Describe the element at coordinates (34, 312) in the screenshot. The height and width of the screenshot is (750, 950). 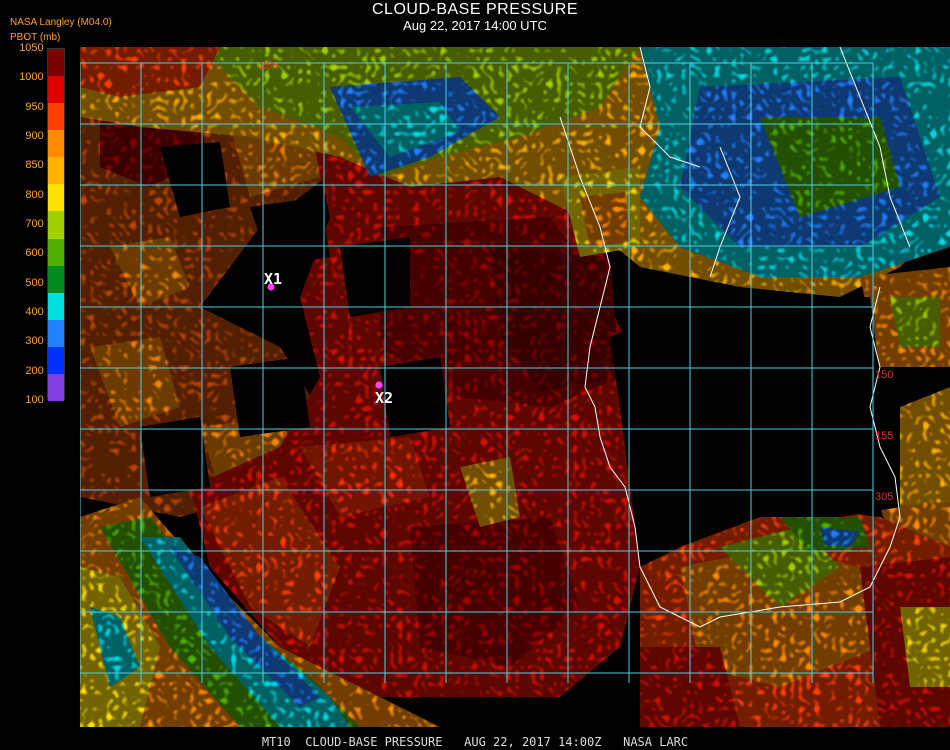
I see `legend-tick-label: 400` at that location.